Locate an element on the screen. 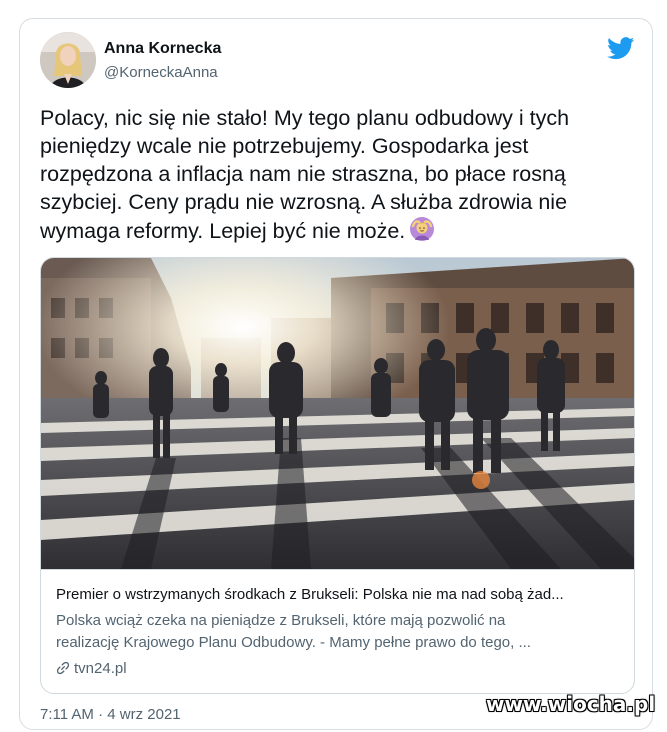 The image size is (667, 732). watermark: www.wiocha.pl is located at coordinates (571, 704).